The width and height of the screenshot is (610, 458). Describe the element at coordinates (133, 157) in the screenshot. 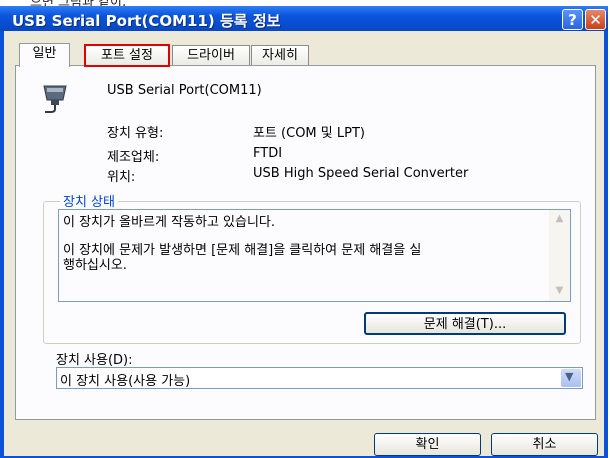

I see `manufacturer-label: 제조업체:` at that location.